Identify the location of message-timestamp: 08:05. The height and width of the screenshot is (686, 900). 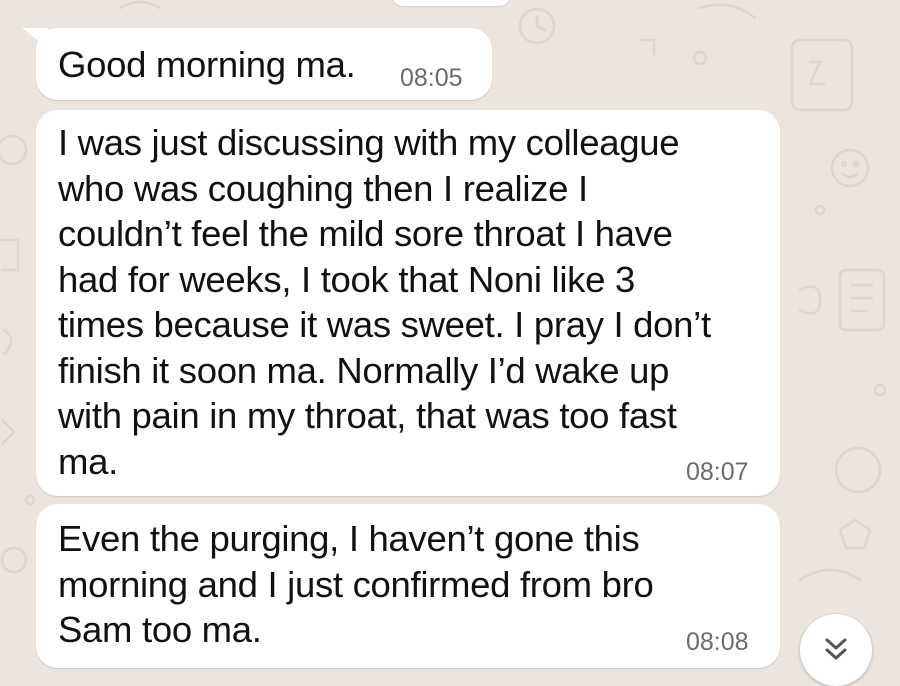
(431, 78).